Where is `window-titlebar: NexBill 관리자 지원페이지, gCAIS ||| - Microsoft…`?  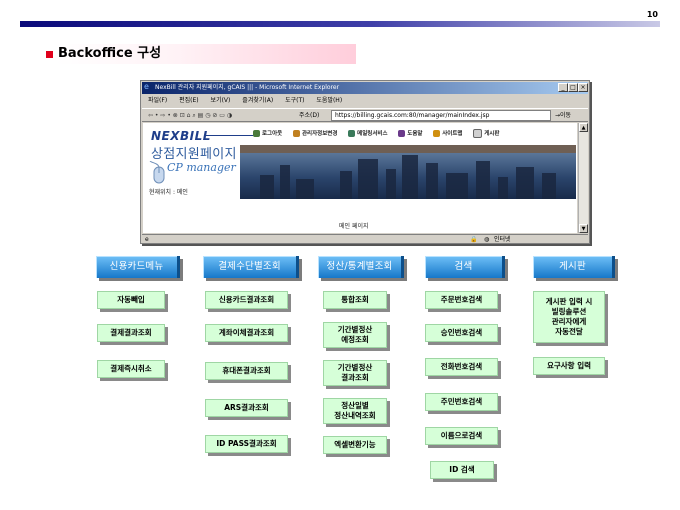 window-titlebar: NexBill 관리자 지원페이지, gCAIS ||| - Microsoft… is located at coordinates (365, 88).